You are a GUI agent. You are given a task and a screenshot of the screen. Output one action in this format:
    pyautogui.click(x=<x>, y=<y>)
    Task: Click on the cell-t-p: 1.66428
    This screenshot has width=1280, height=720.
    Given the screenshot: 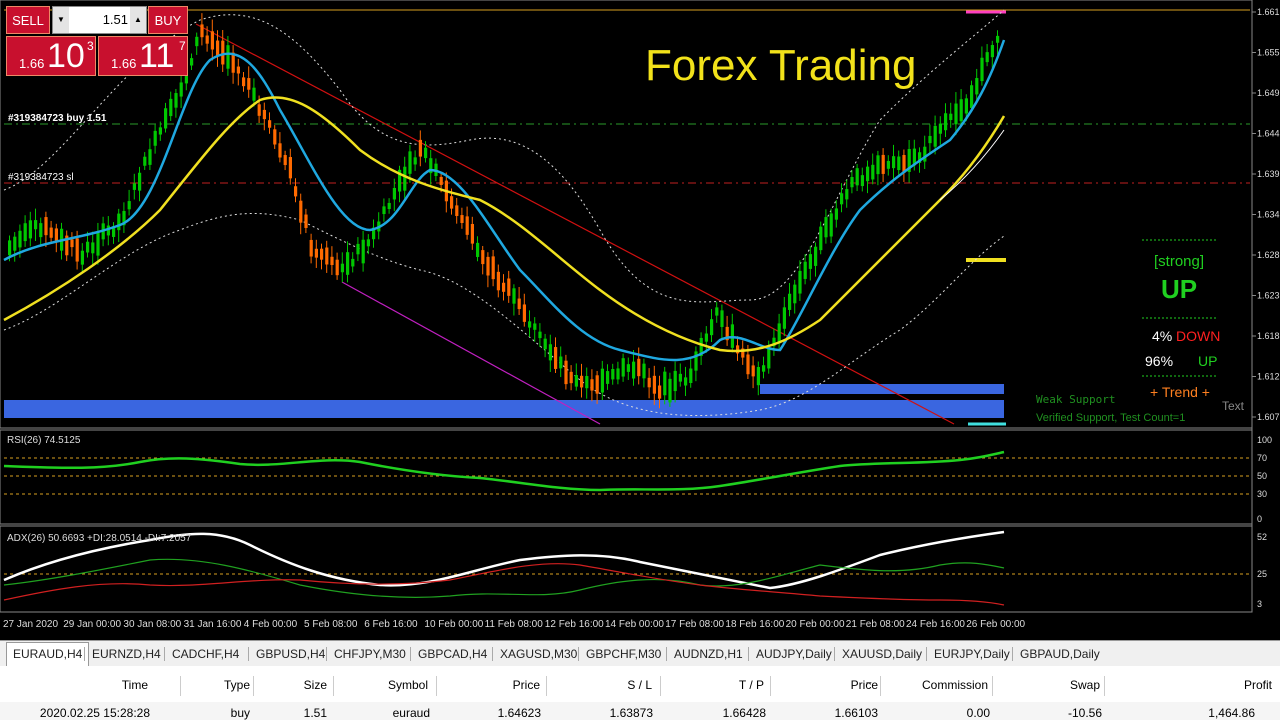 What is the action you would take?
    pyautogui.click(x=744, y=713)
    